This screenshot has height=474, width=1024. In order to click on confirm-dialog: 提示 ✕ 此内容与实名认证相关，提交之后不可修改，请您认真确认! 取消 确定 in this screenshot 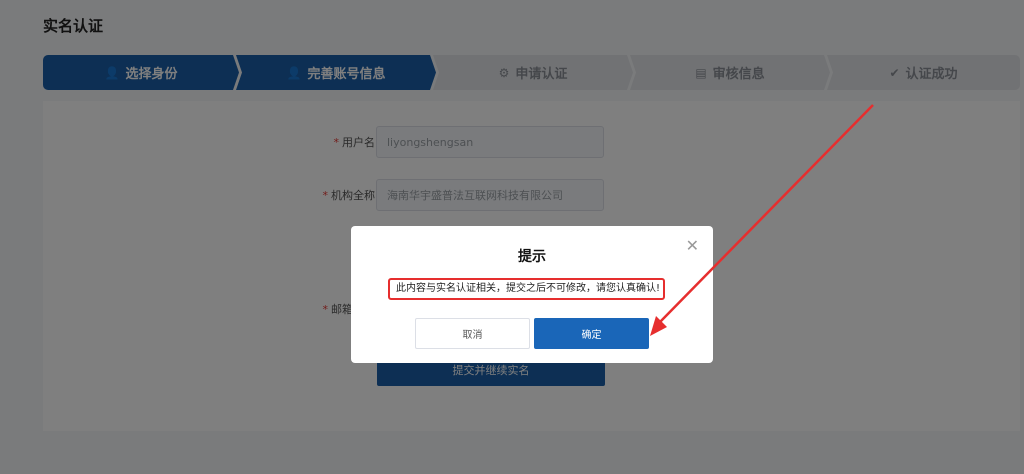, I will do `click(532, 294)`.